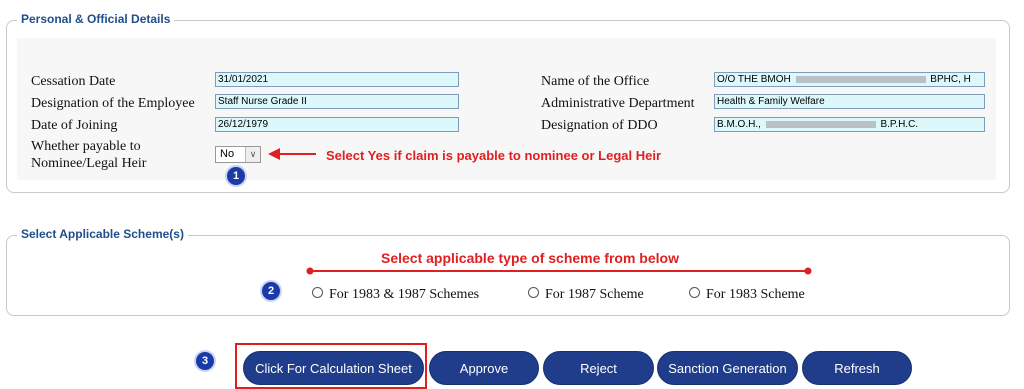  What do you see at coordinates (594, 294) in the screenshot?
I see `scheme-option-label: For 1987 Scheme` at bounding box center [594, 294].